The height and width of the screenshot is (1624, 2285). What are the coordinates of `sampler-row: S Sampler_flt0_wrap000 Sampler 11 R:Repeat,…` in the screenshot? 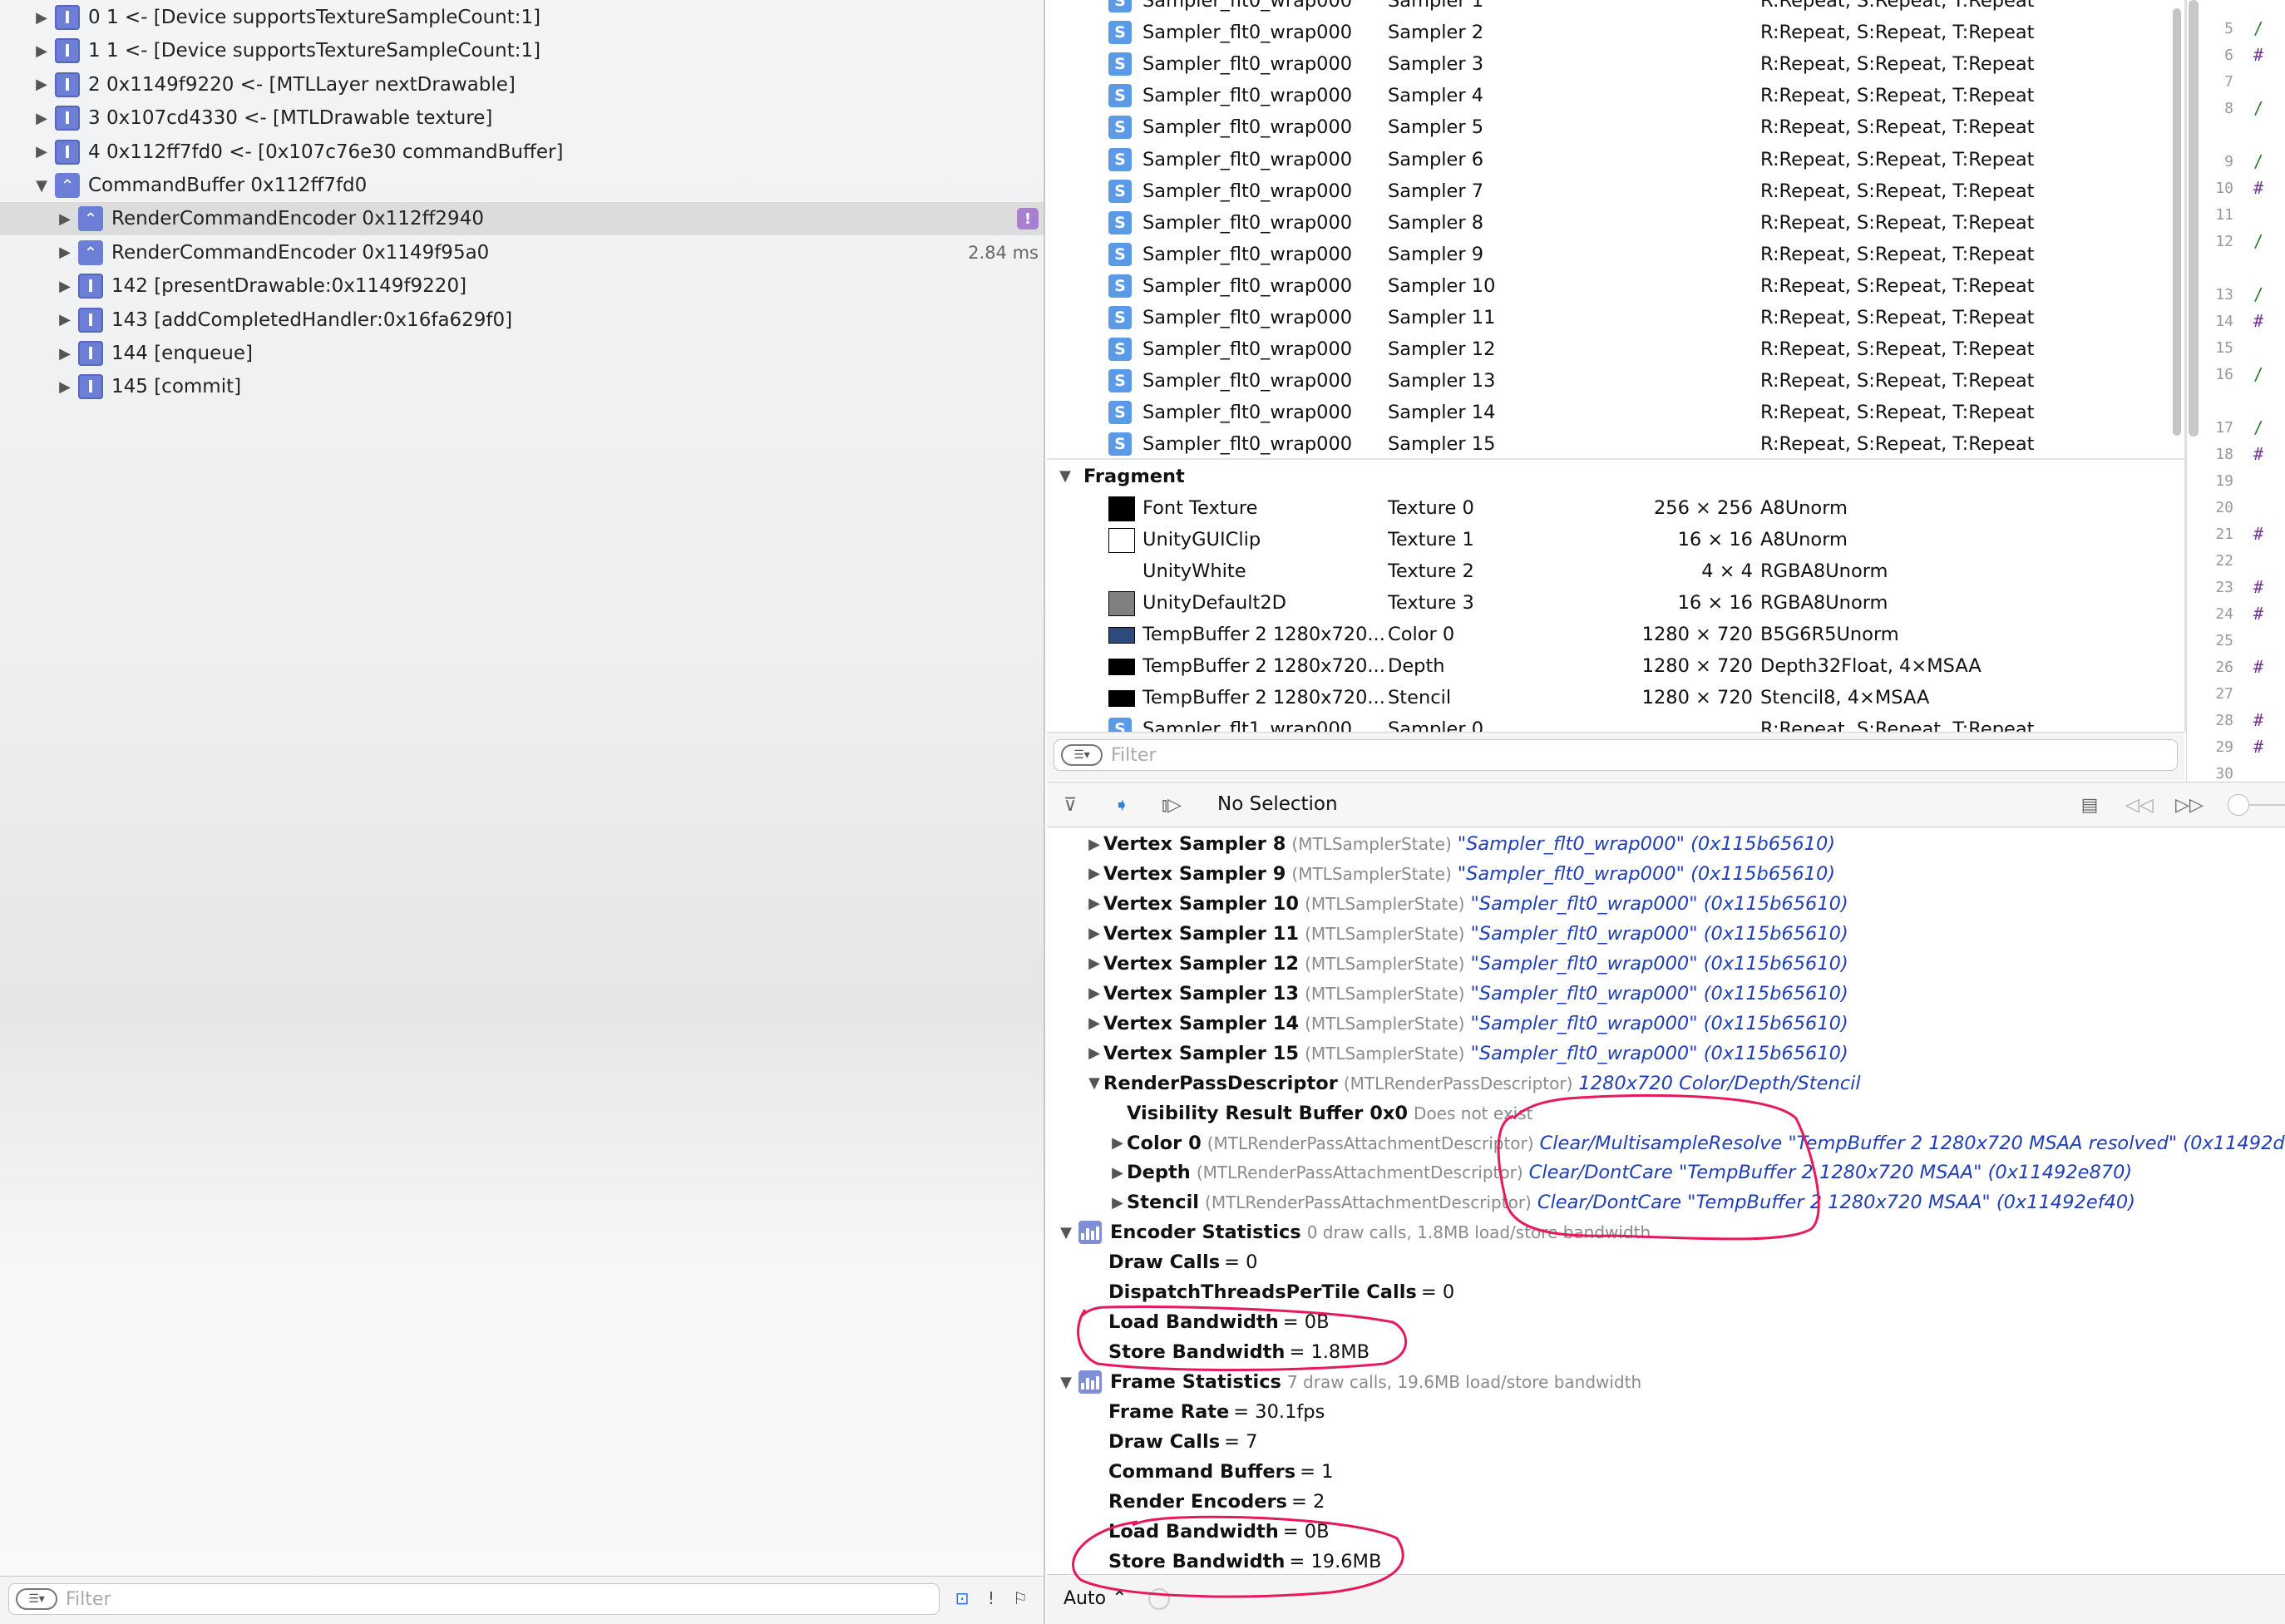 It's located at (1615, 318).